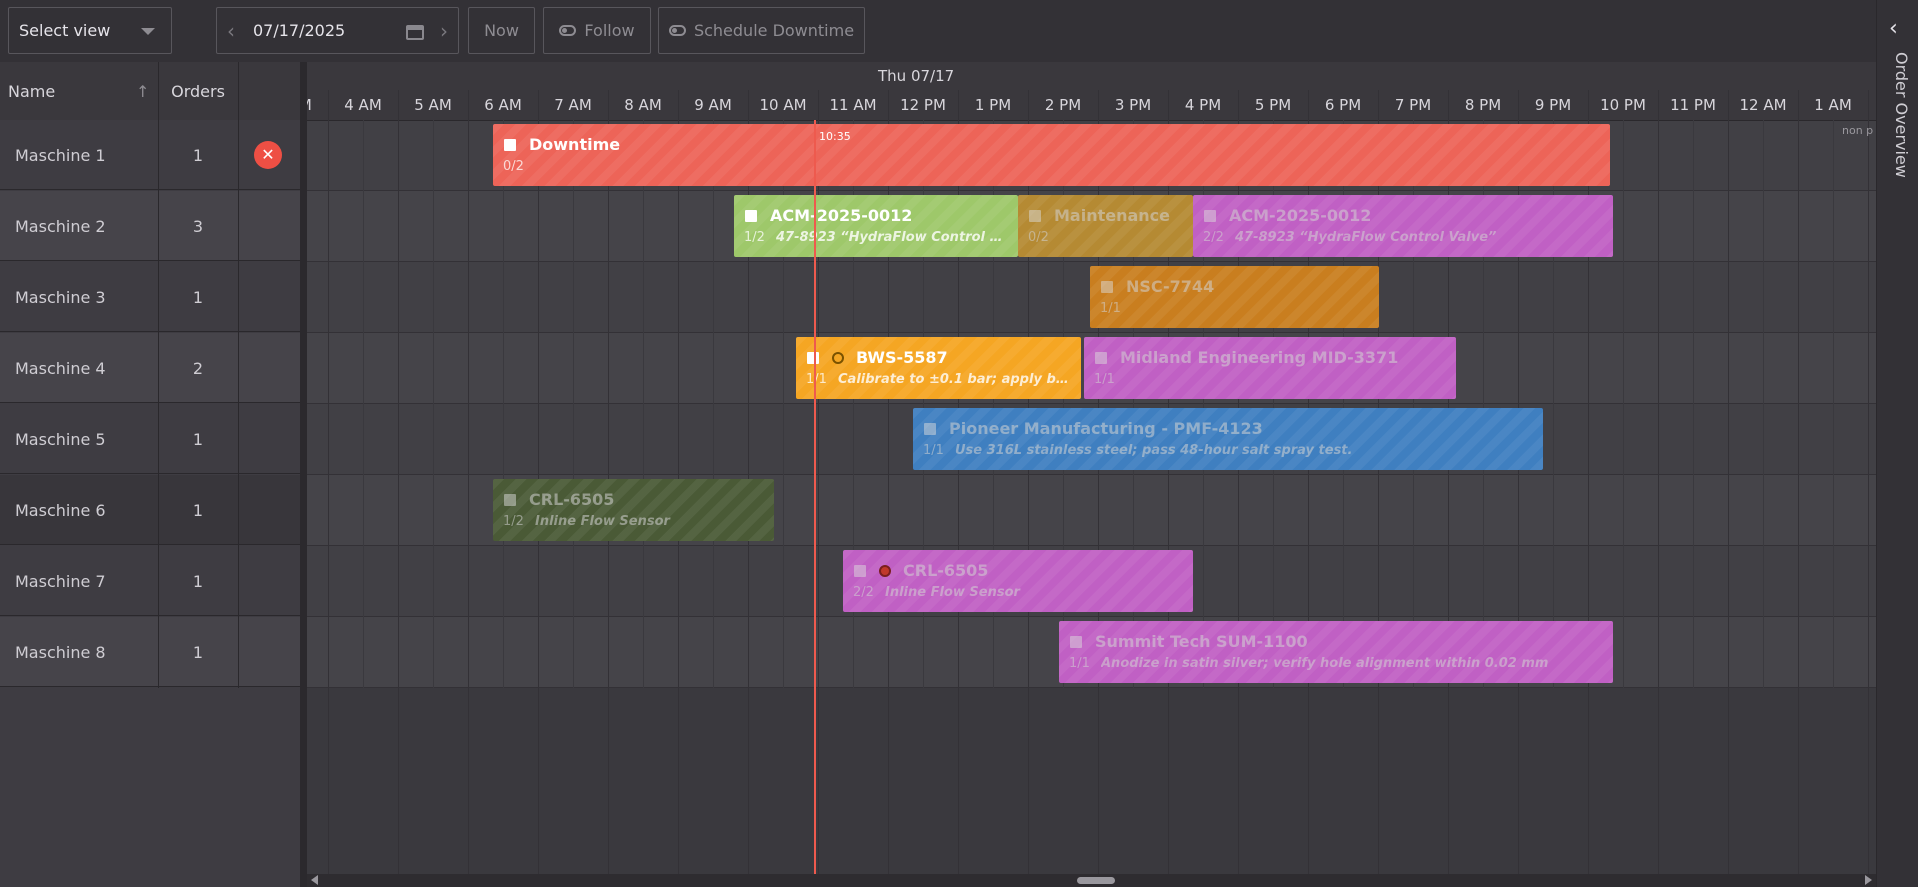 This screenshot has width=1918, height=887. What do you see at coordinates (415, 31) in the screenshot?
I see `calendar-icon` at bounding box center [415, 31].